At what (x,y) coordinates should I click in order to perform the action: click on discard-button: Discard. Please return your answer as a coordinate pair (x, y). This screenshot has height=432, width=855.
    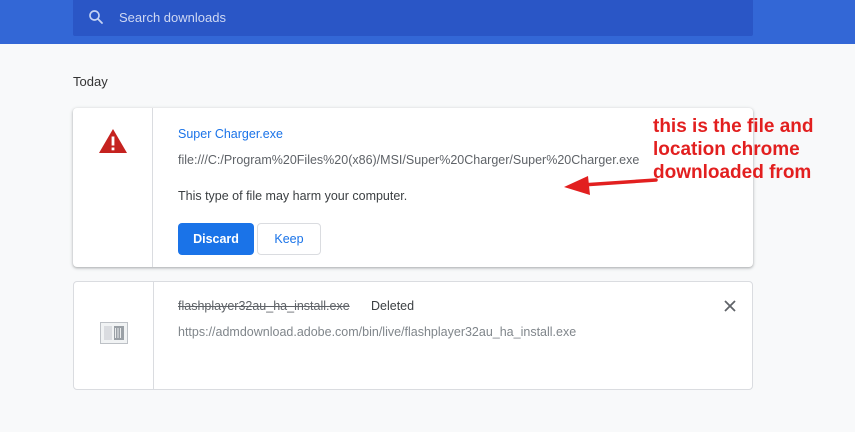
    Looking at the image, I should click on (216, 239).